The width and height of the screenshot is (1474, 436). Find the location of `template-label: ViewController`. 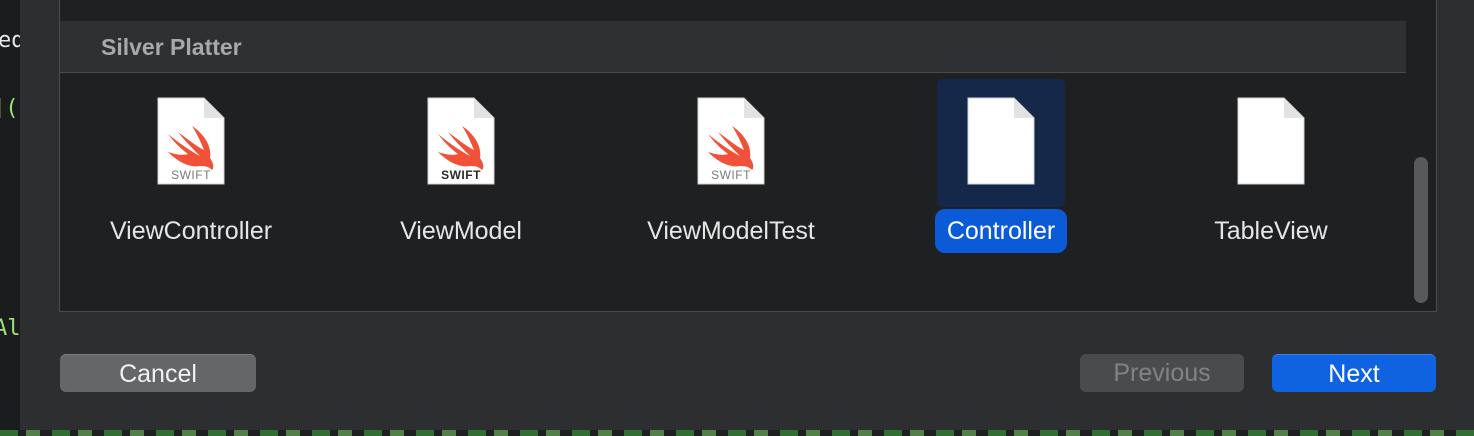

template-label: ViewController is located at coordinates (191, 231).